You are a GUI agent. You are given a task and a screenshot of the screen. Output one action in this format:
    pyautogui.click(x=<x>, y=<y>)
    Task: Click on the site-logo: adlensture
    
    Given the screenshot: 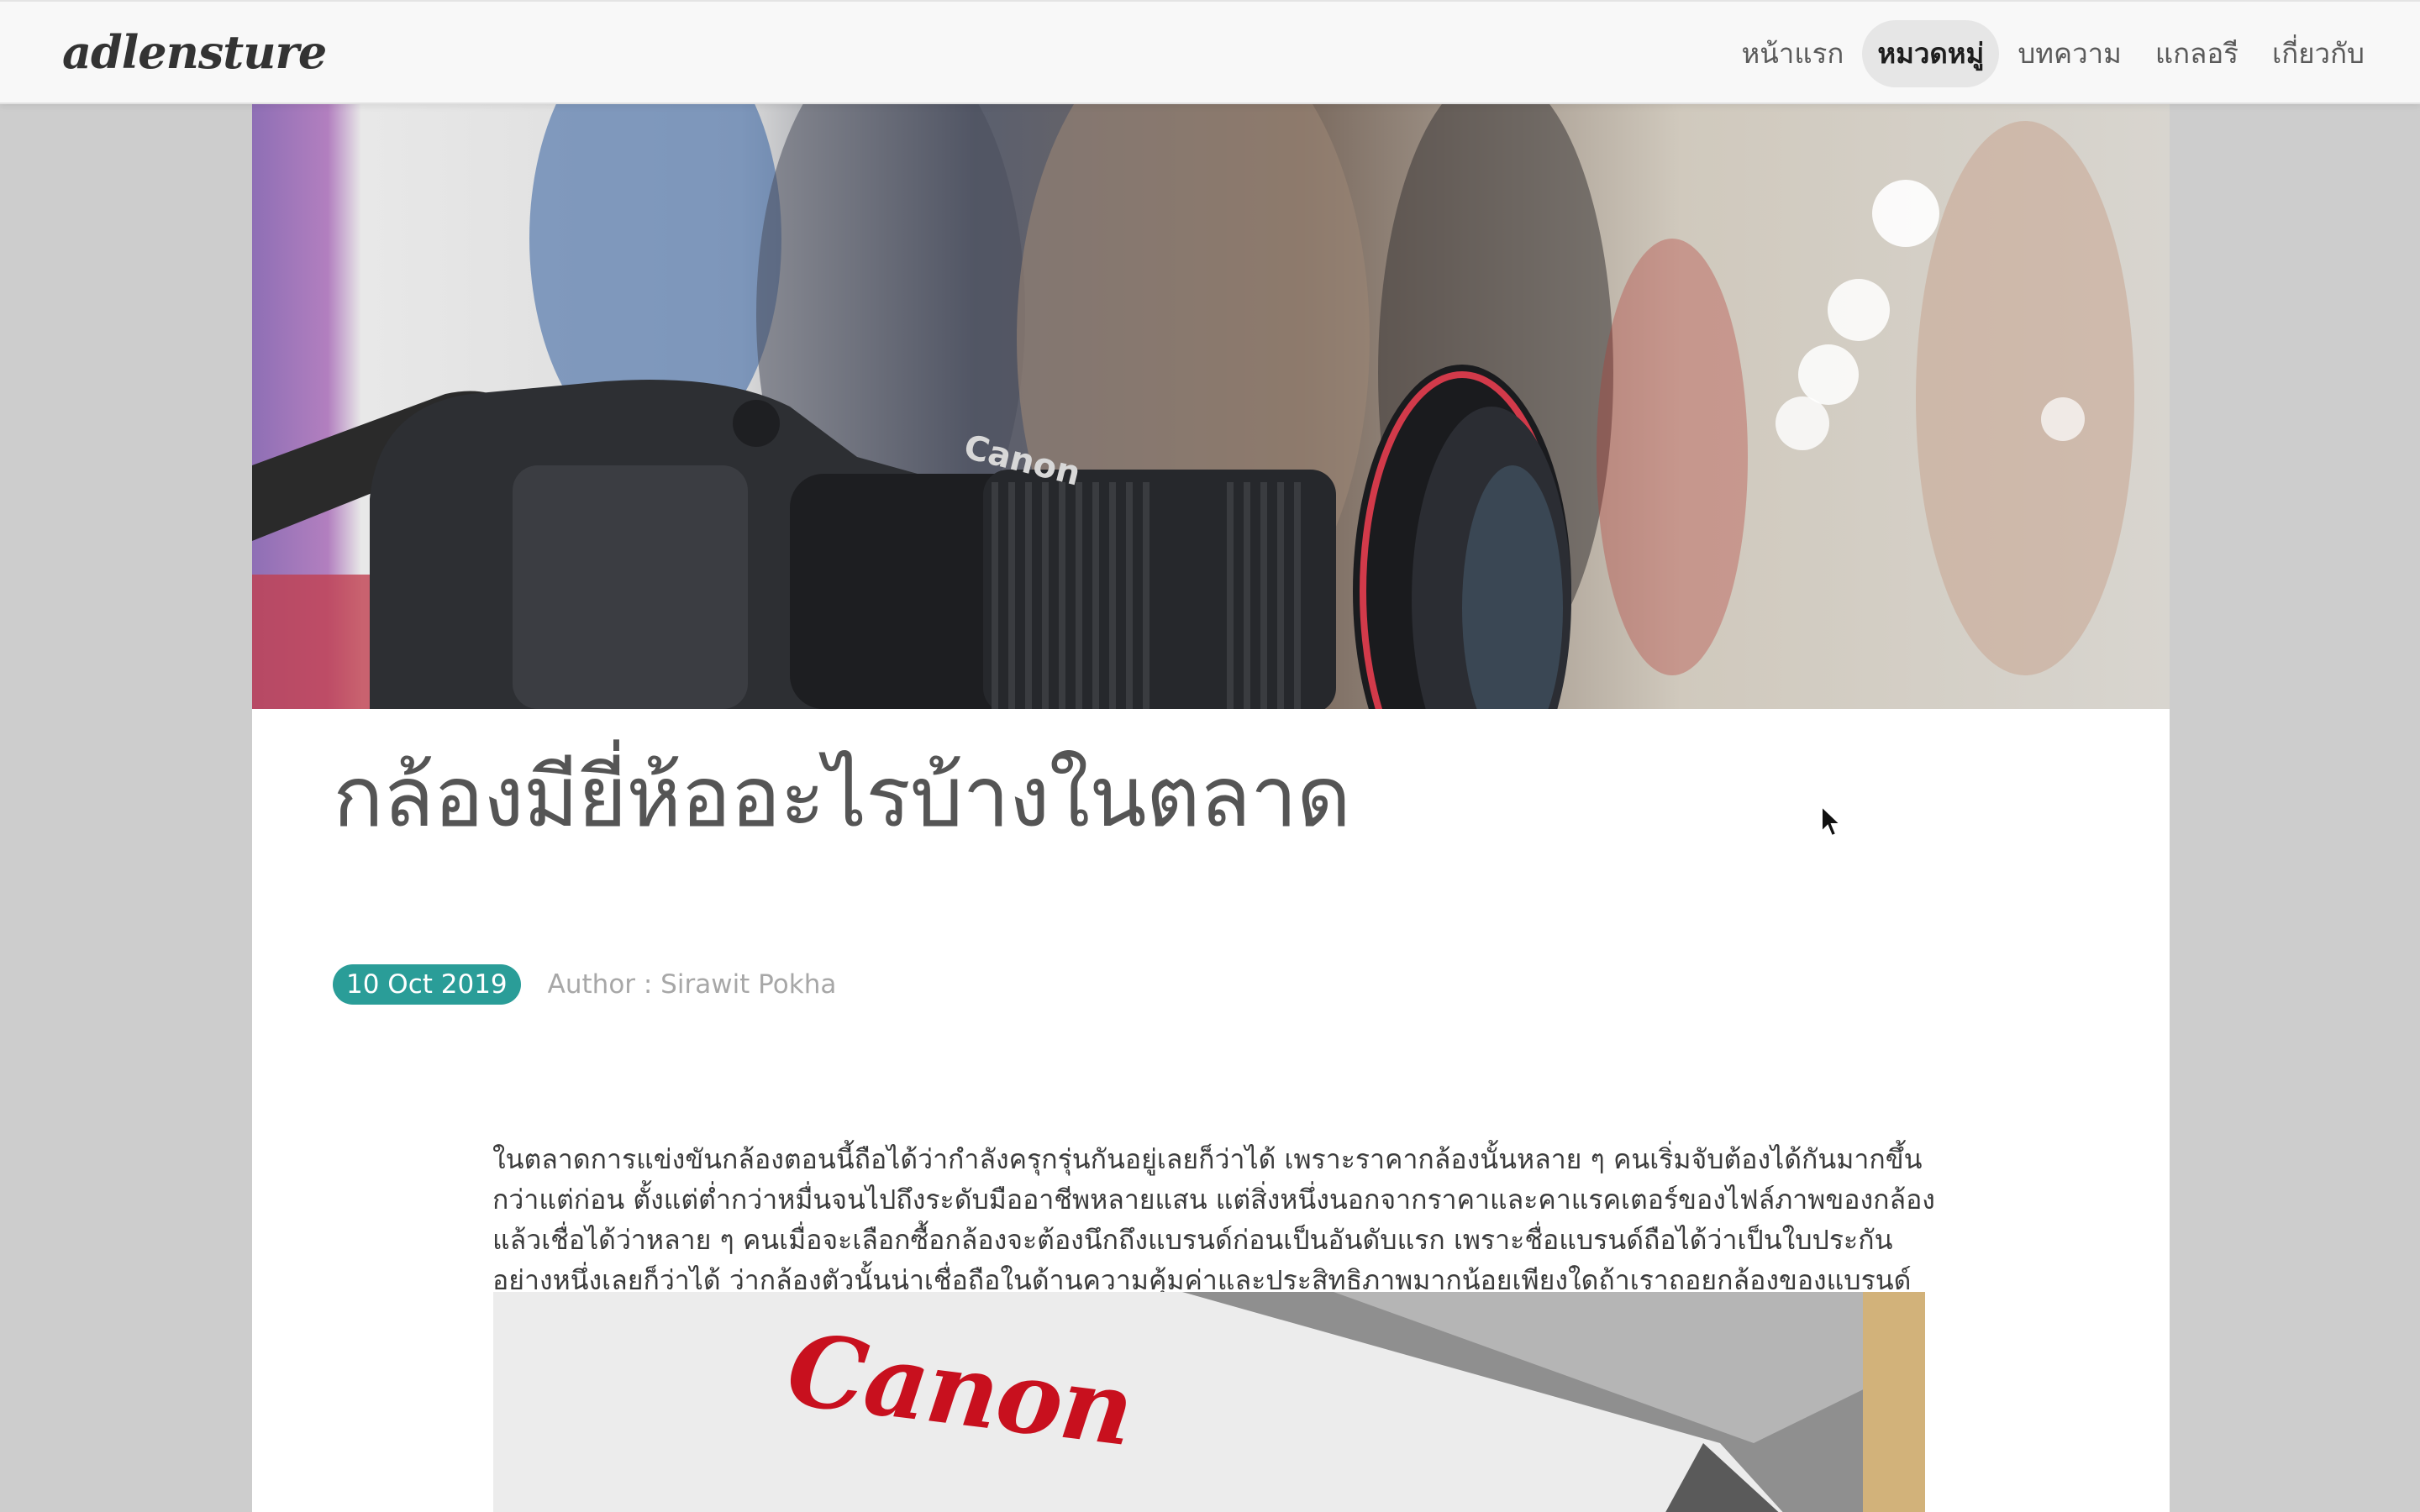 What is the action you would take?
    pyautogui.click(x=195, y=52)
    